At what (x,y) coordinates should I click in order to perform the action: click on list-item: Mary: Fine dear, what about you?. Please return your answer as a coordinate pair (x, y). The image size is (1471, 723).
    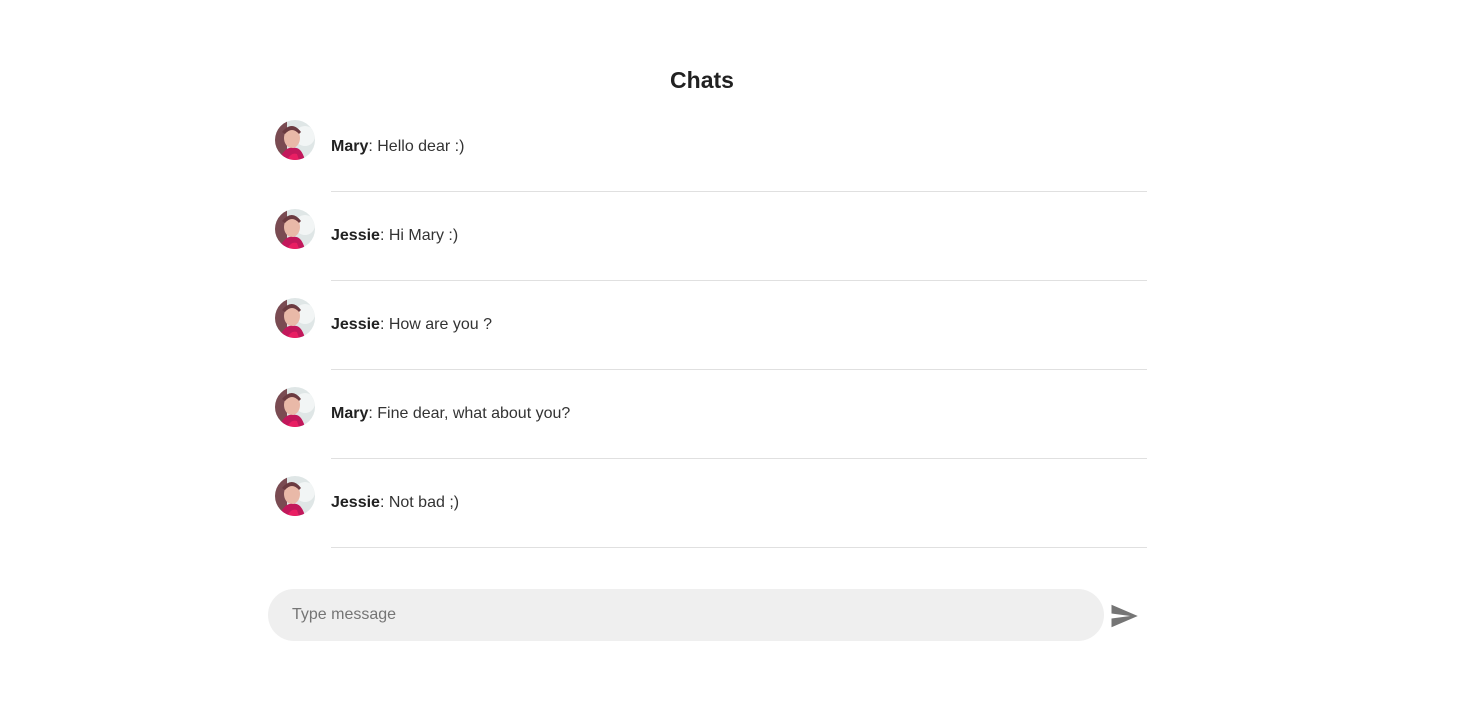
    Looking at the image, I should click on (707, 414).